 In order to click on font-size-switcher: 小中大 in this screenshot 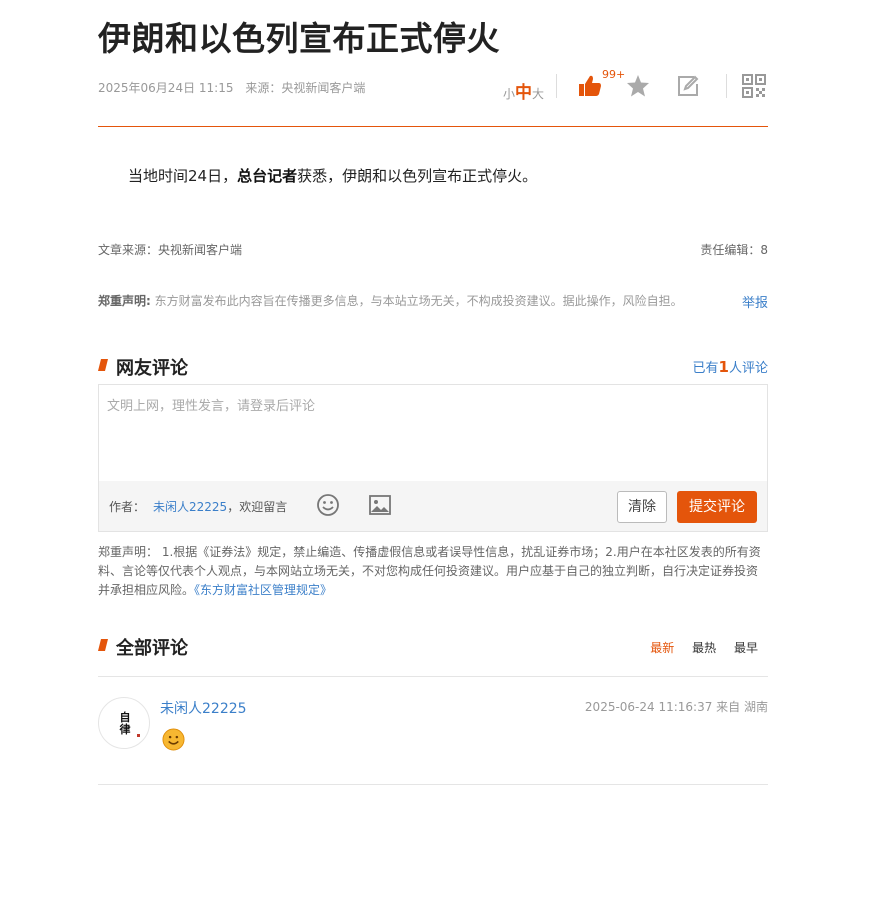, I will do `click(523, 90)`.